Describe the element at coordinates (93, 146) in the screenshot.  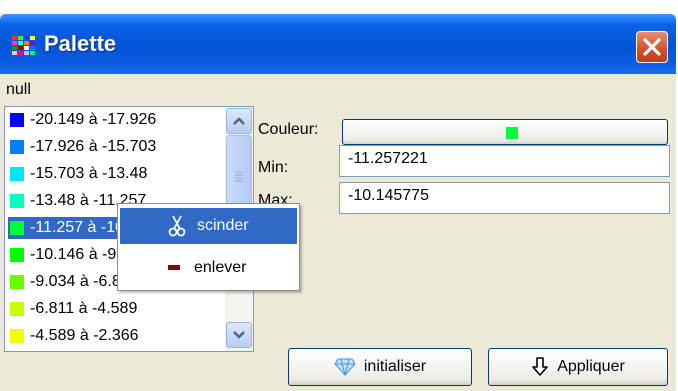
I see `range-label: -17.926 à -15.703` at that location.